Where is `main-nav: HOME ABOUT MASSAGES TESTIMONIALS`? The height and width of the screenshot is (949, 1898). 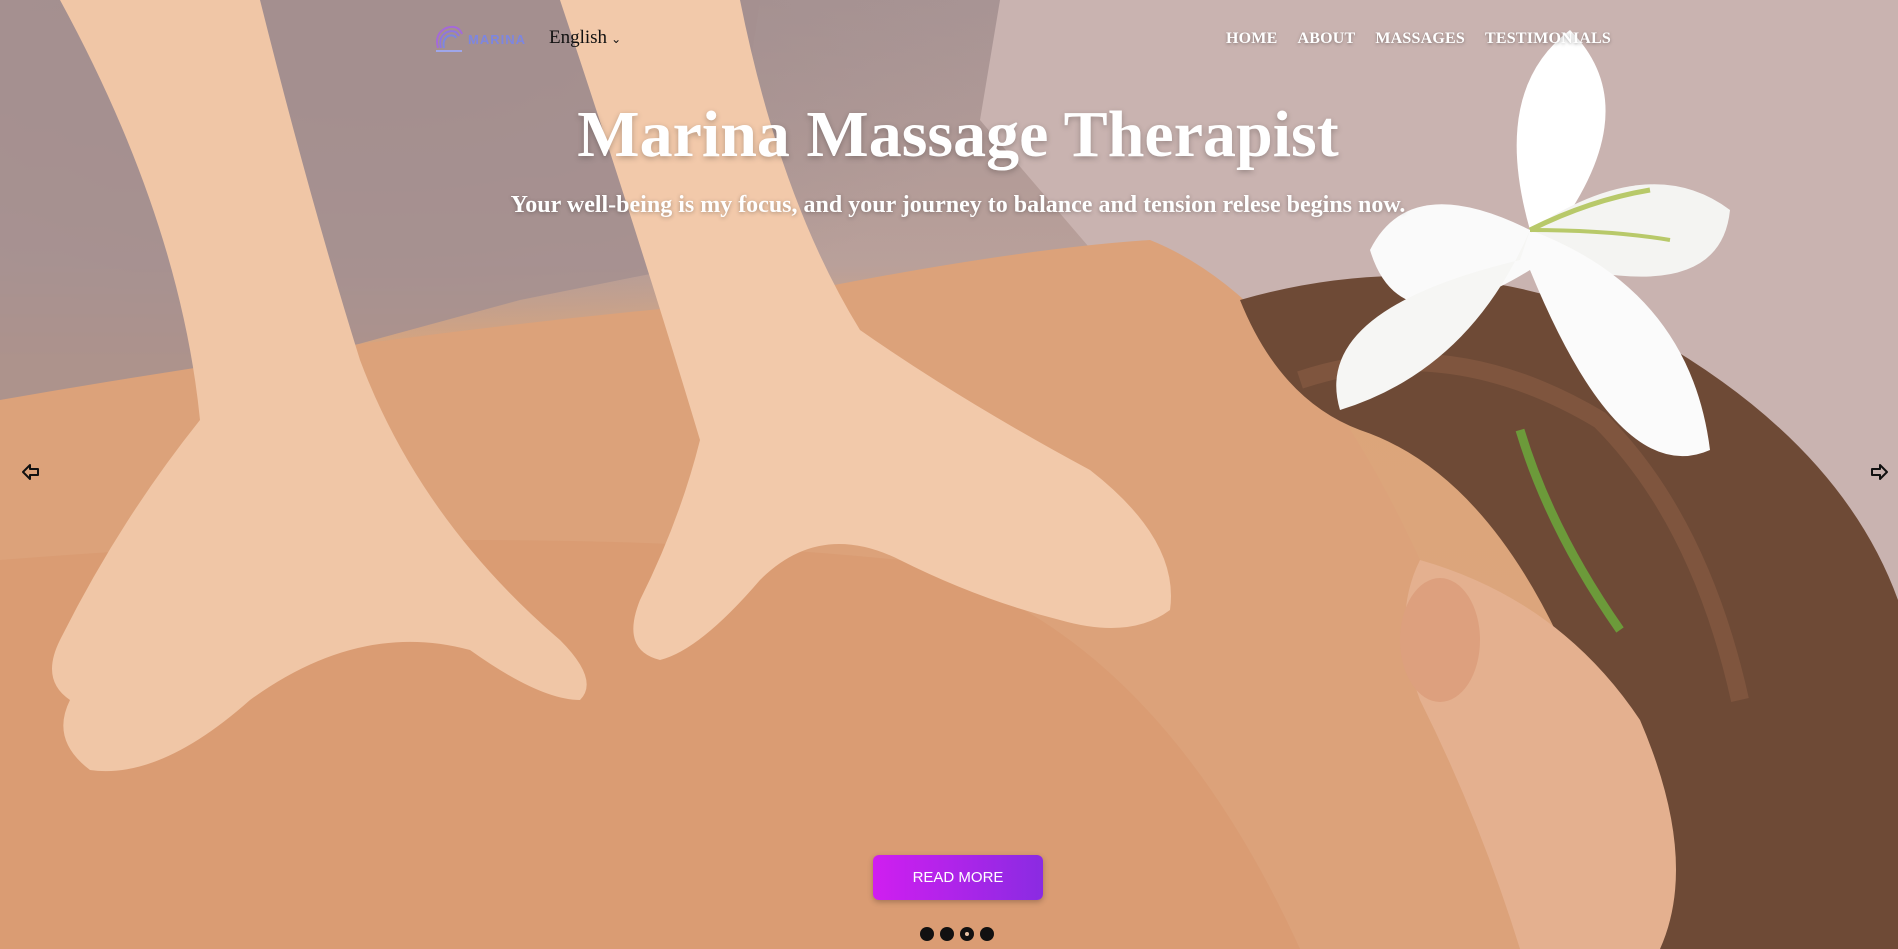
main-nav: HOME ABOUT MASSAGES TESTIMONIALS is located at coordinates (1418, 39).